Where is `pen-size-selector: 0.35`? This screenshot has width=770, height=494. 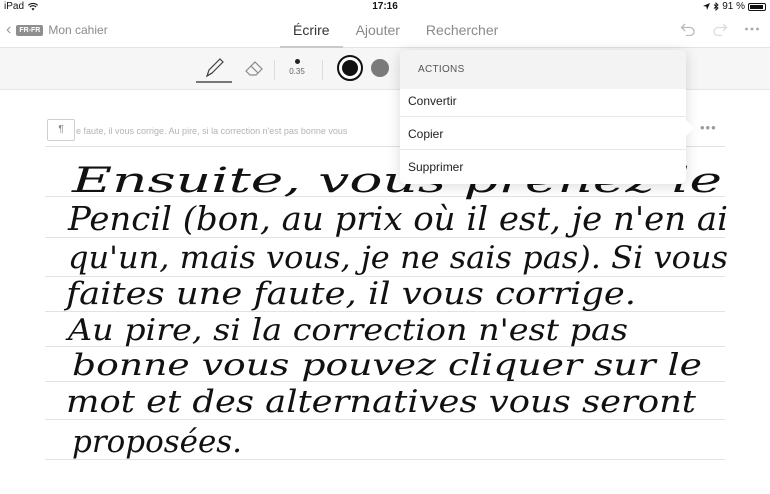 pen-size-selector: 0.35 is located at coordinates (297, 66).